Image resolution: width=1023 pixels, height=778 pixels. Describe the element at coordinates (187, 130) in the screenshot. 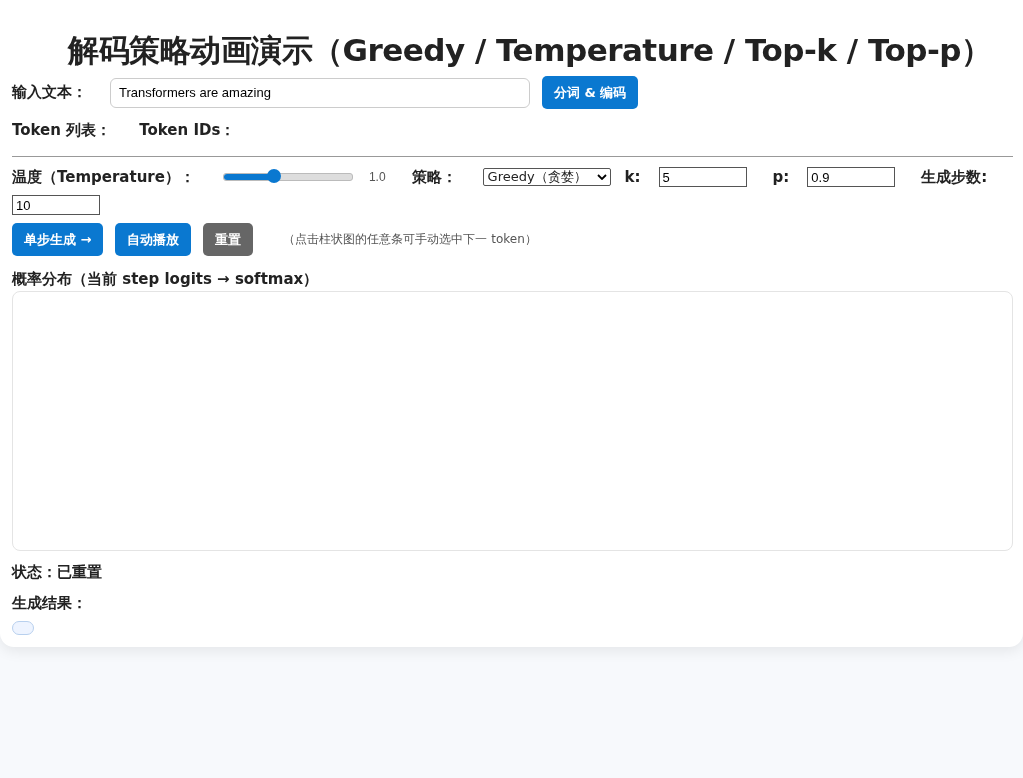

I see `token-ids-label: Token IDs：` at that location.